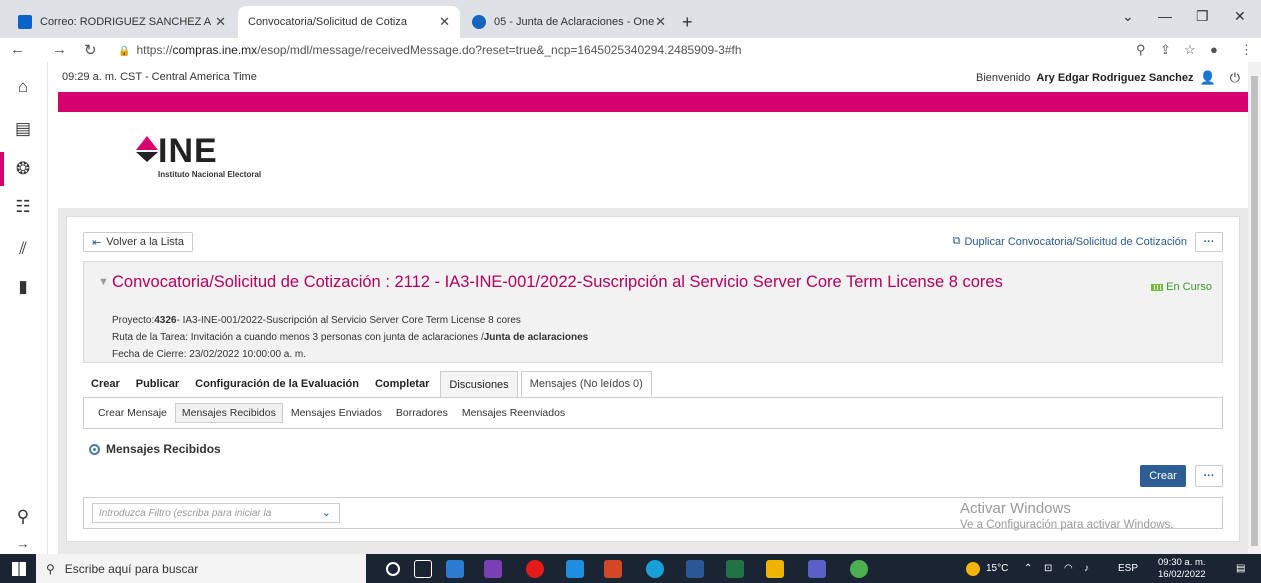 This screenshot has height=583, width=1261. Describe the element at coordinates (19, 569) in the screenshot. I see `windows-start-icon` at that location.